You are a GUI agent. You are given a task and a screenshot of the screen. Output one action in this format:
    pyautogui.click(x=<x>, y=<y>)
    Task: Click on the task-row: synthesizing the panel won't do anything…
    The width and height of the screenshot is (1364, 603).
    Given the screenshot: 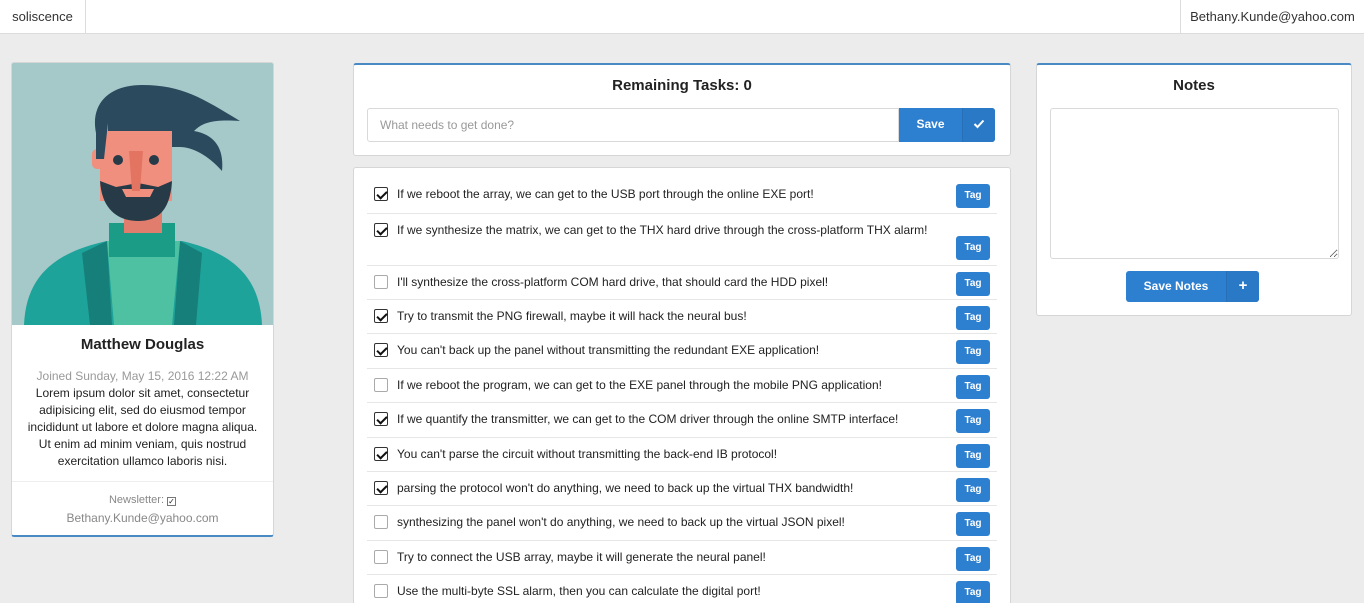 What is the action you would take?
    pyautogui.click(x=682, y=523)
    